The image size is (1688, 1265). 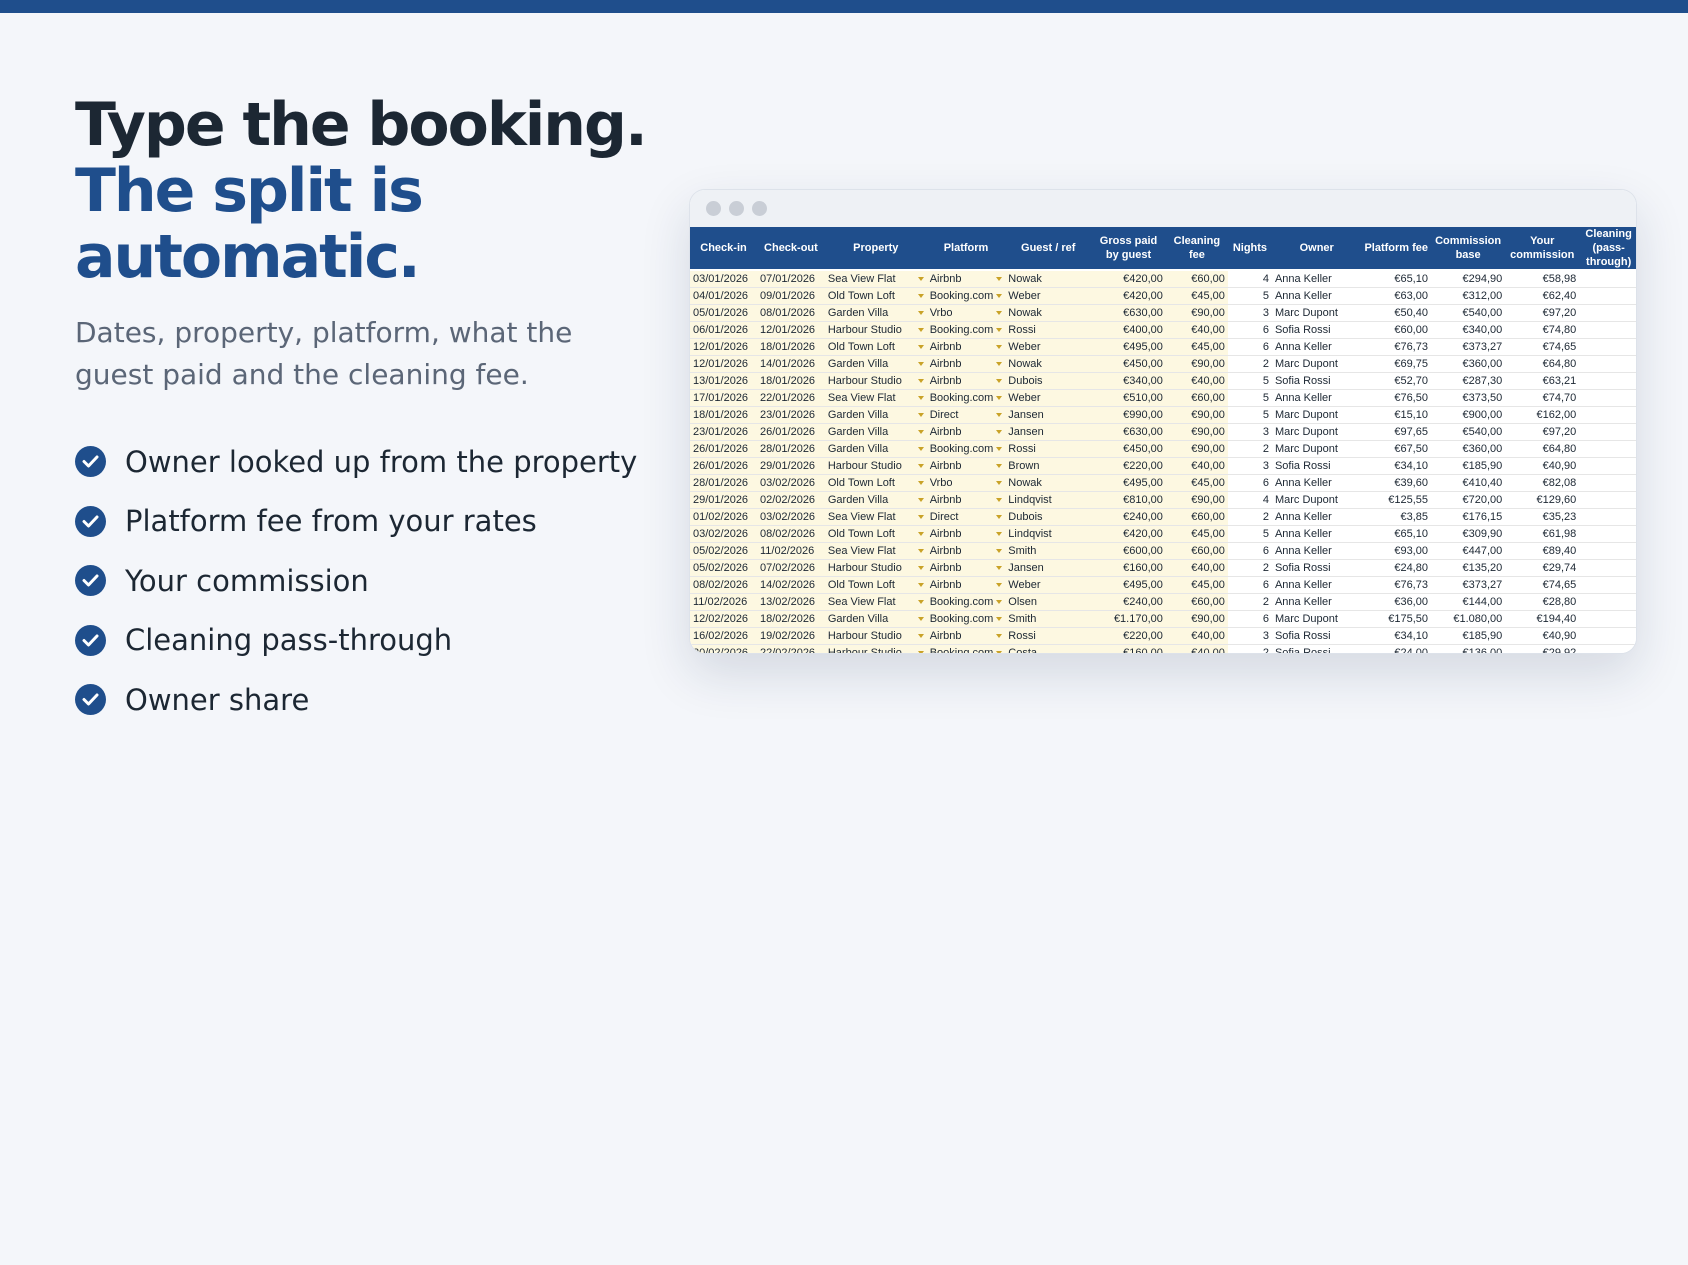 I want to click on table-cell: 4, so click(x=1249, y=280).